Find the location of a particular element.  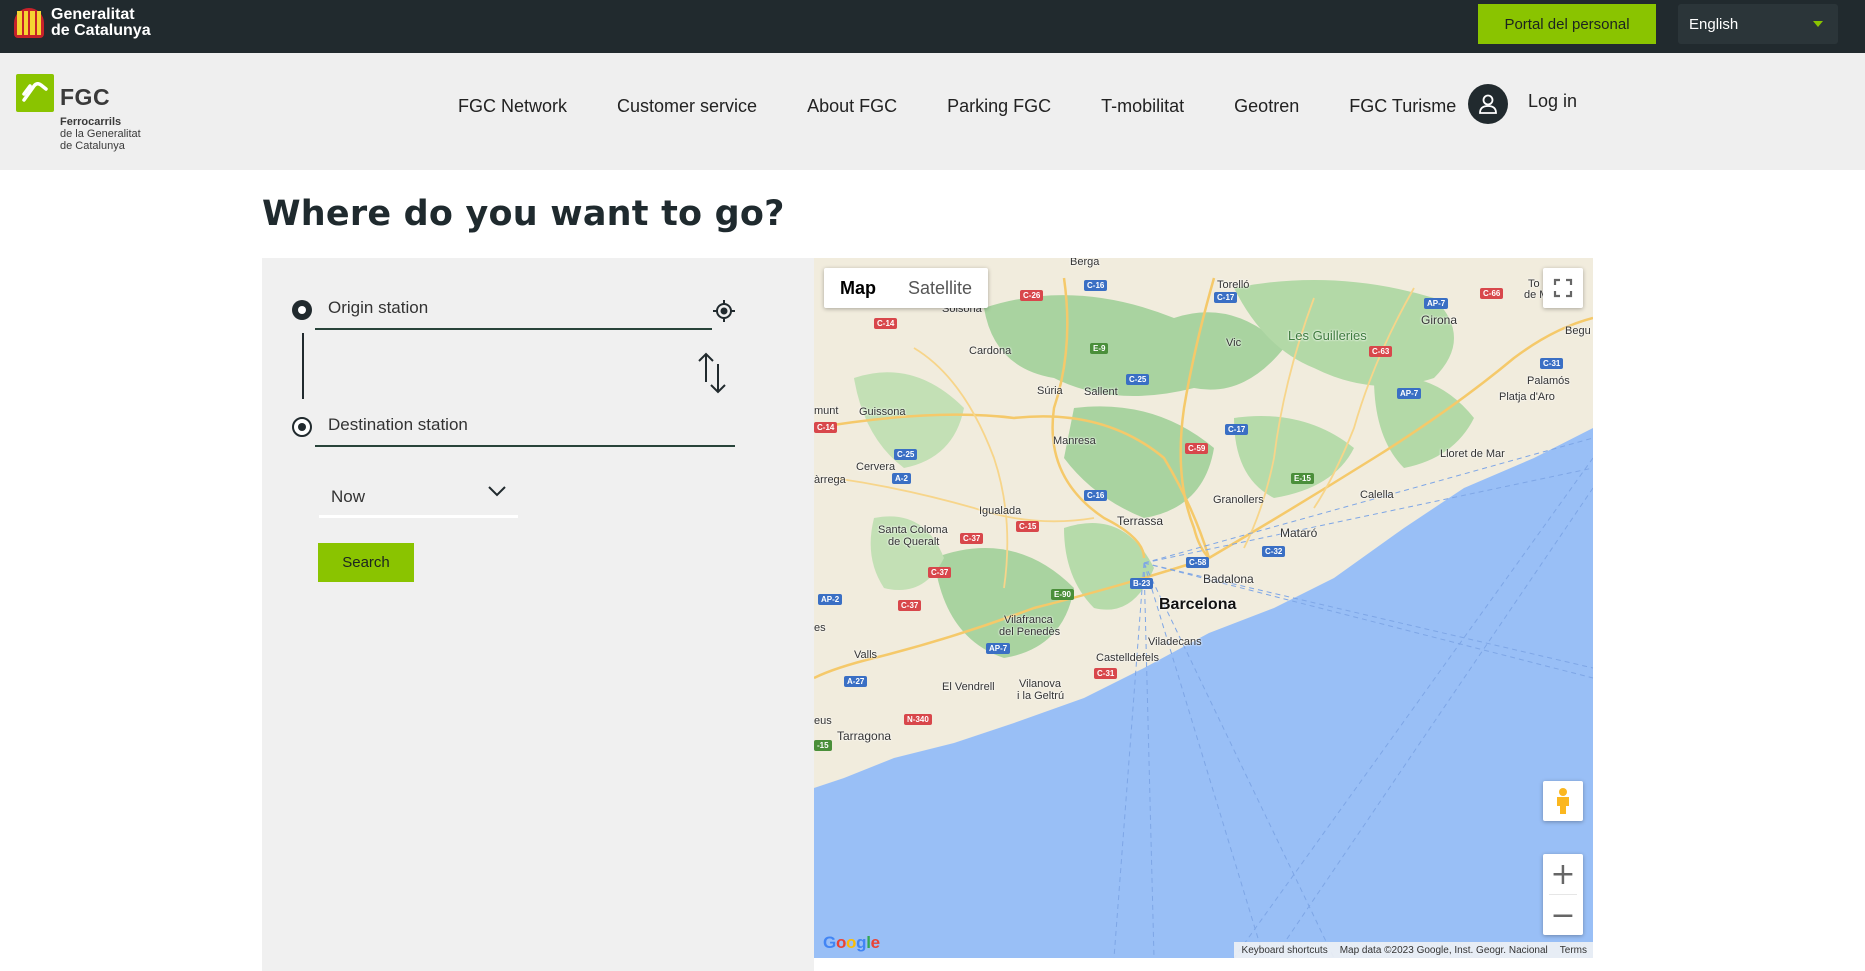

road-shield: E-90 is located at coordinates (1062, 594).